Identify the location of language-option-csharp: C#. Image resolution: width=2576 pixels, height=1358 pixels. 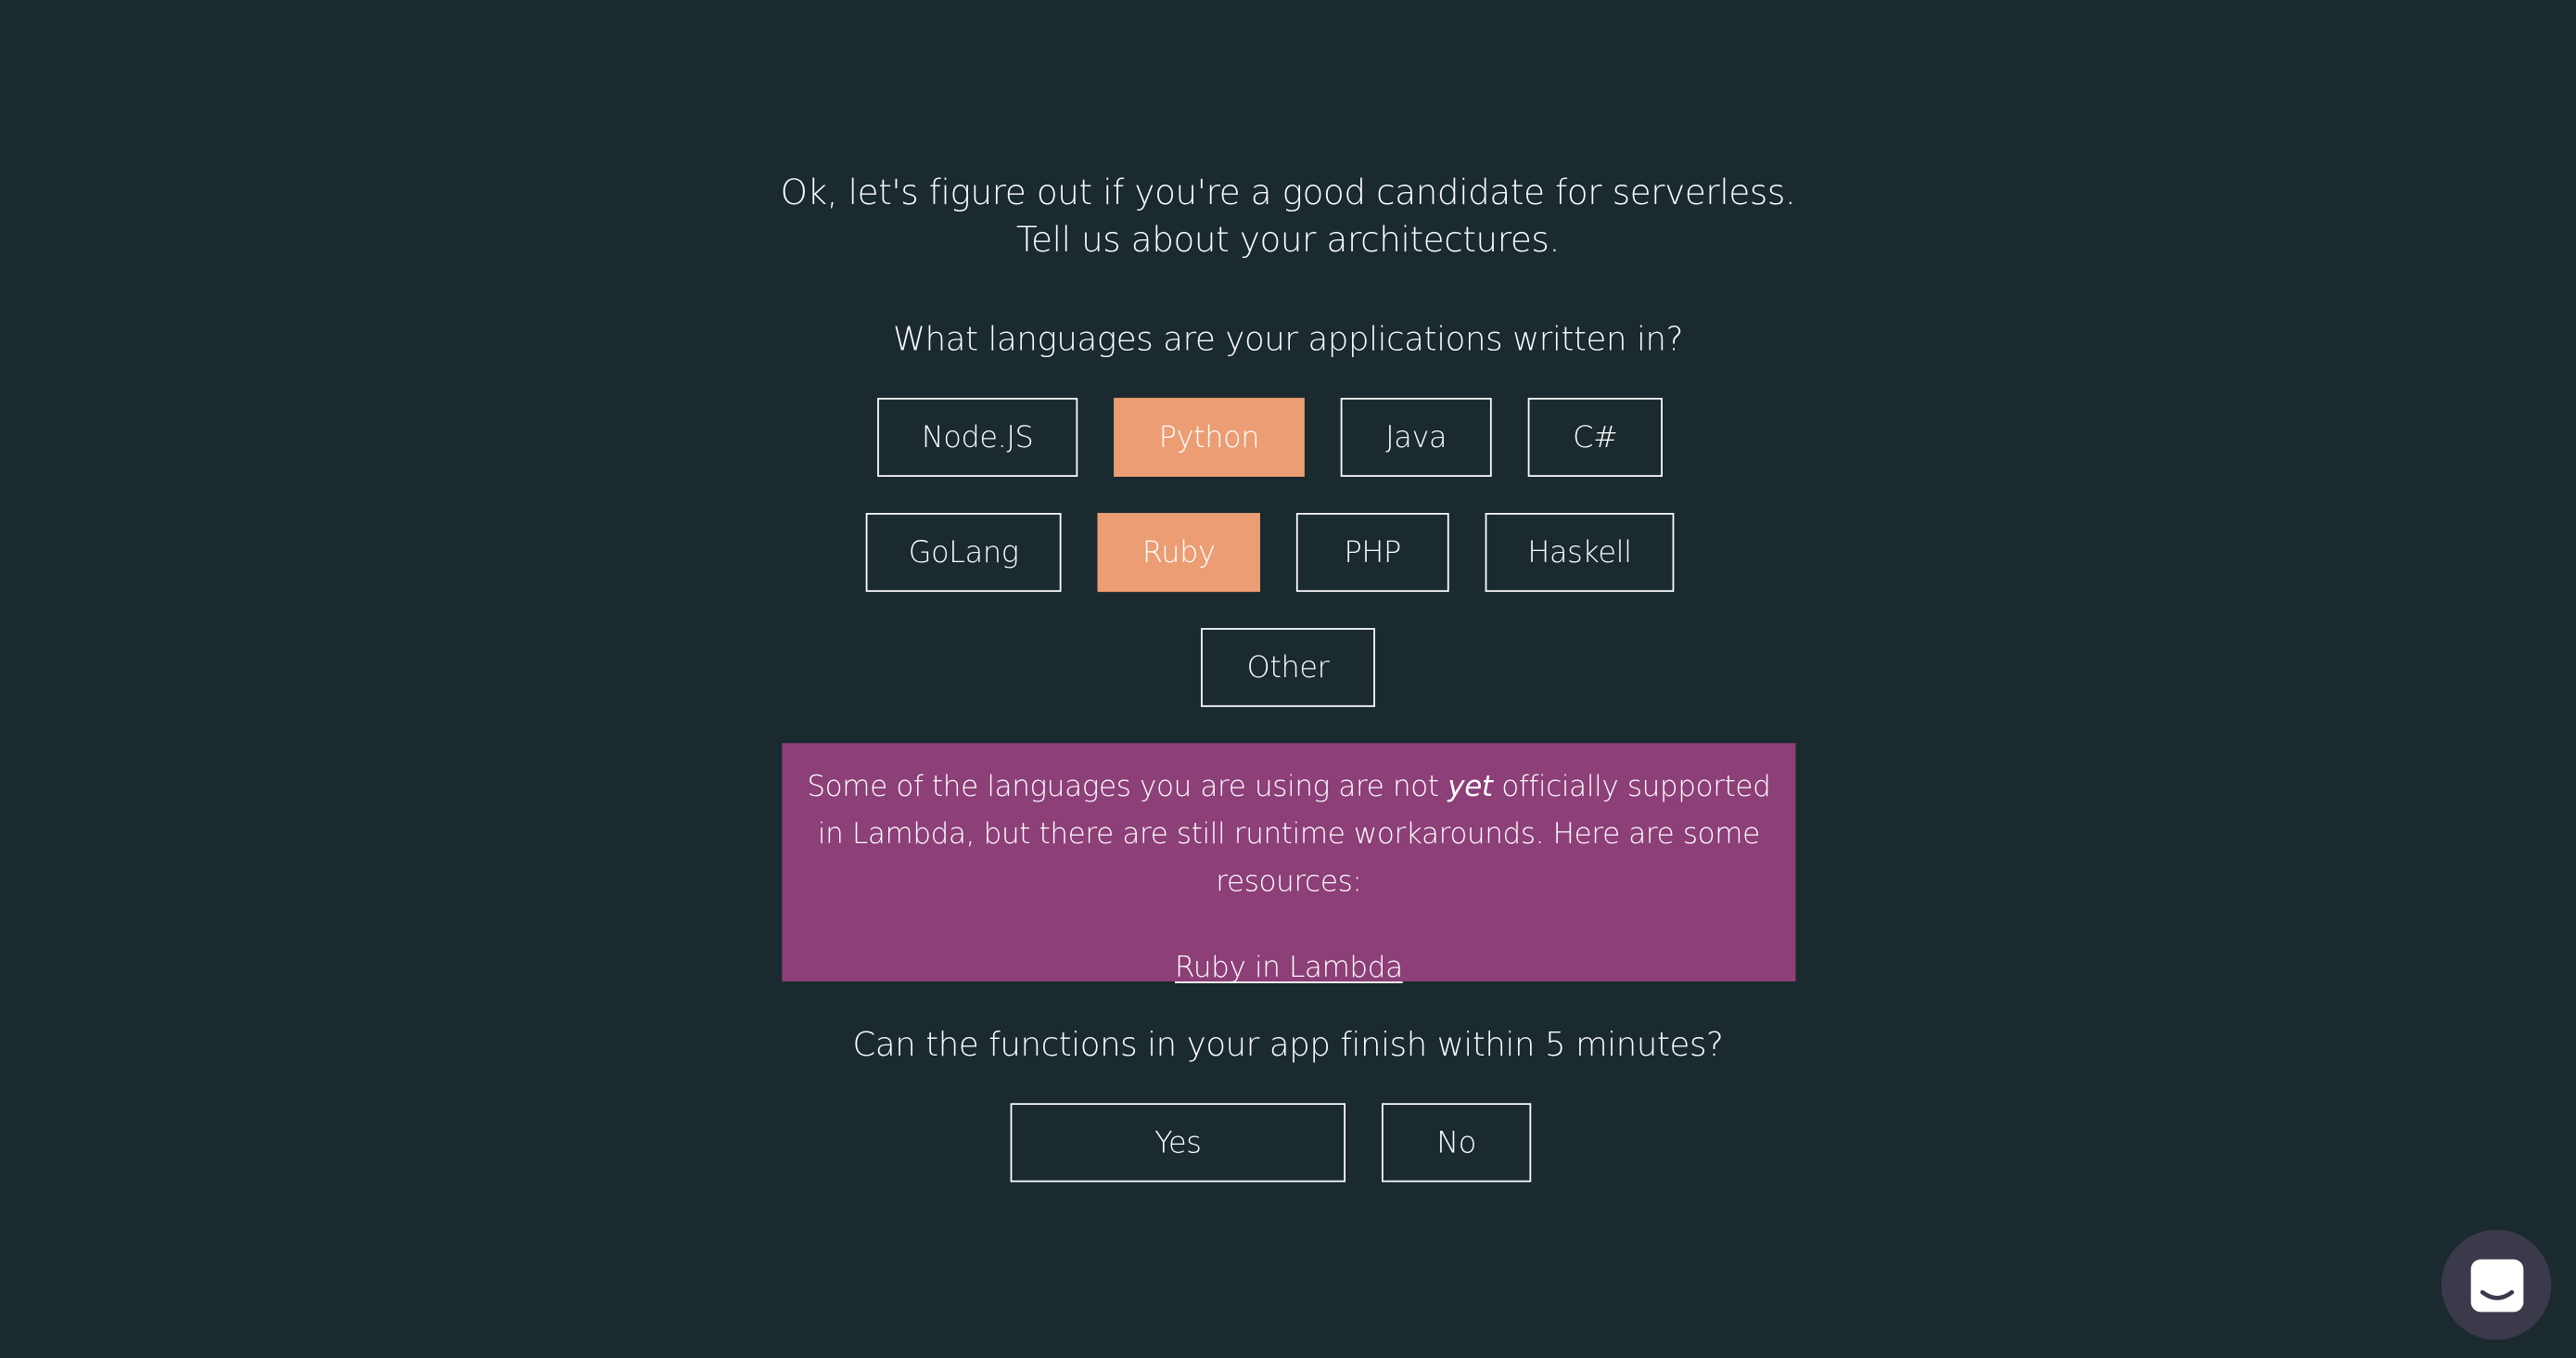
(1595, 437).